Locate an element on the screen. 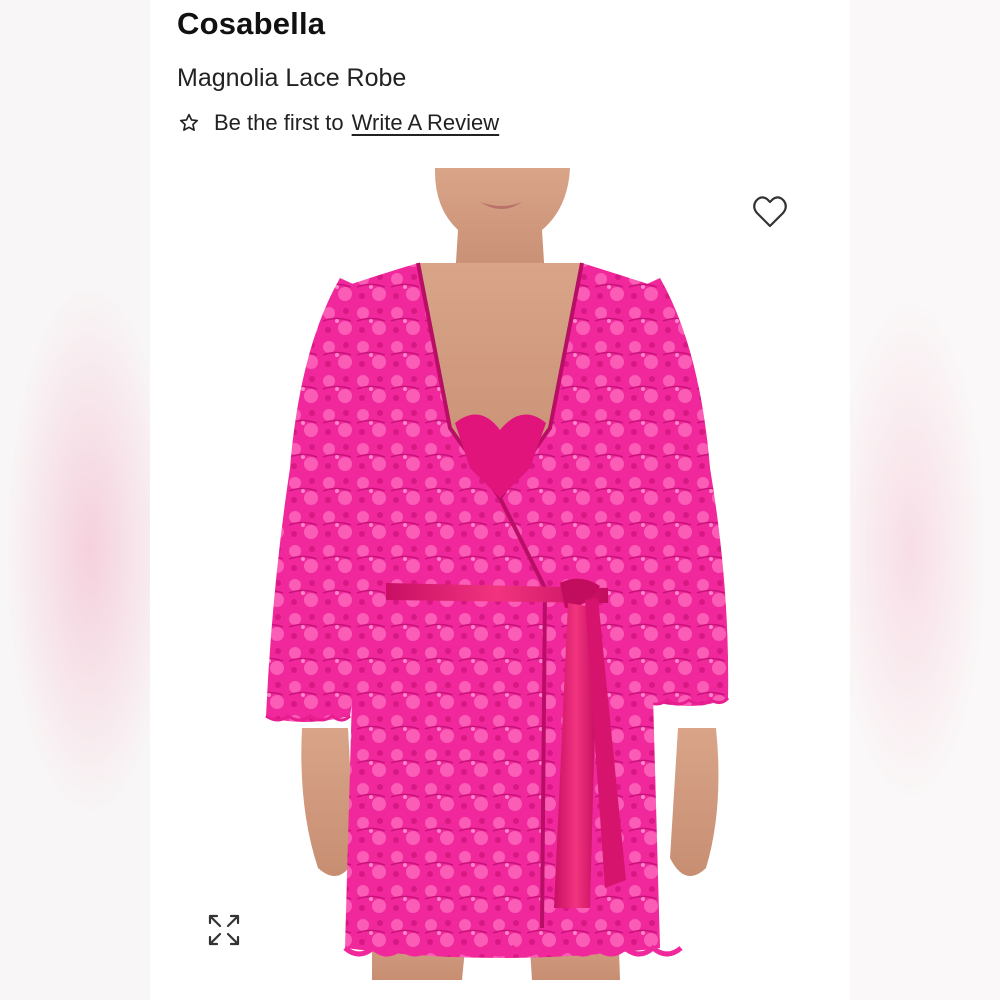 This screenshot has width=1000, height=1000. review-prompt: Be the first to Write A Review is located at coordinates (338, 123).